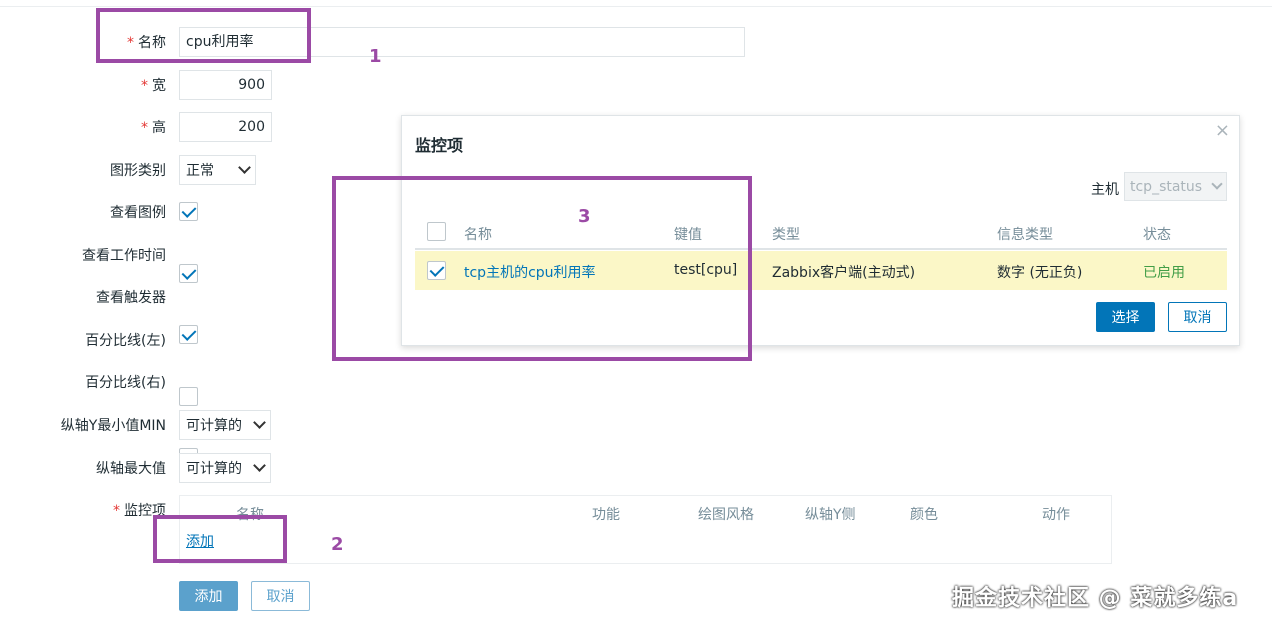 The width and height of the screenshot is (1272, 628). What do you see at coordinates (217, 170) in the screenshot?
I see `graph-type-select: 正常` at bounding box center [217, 170].